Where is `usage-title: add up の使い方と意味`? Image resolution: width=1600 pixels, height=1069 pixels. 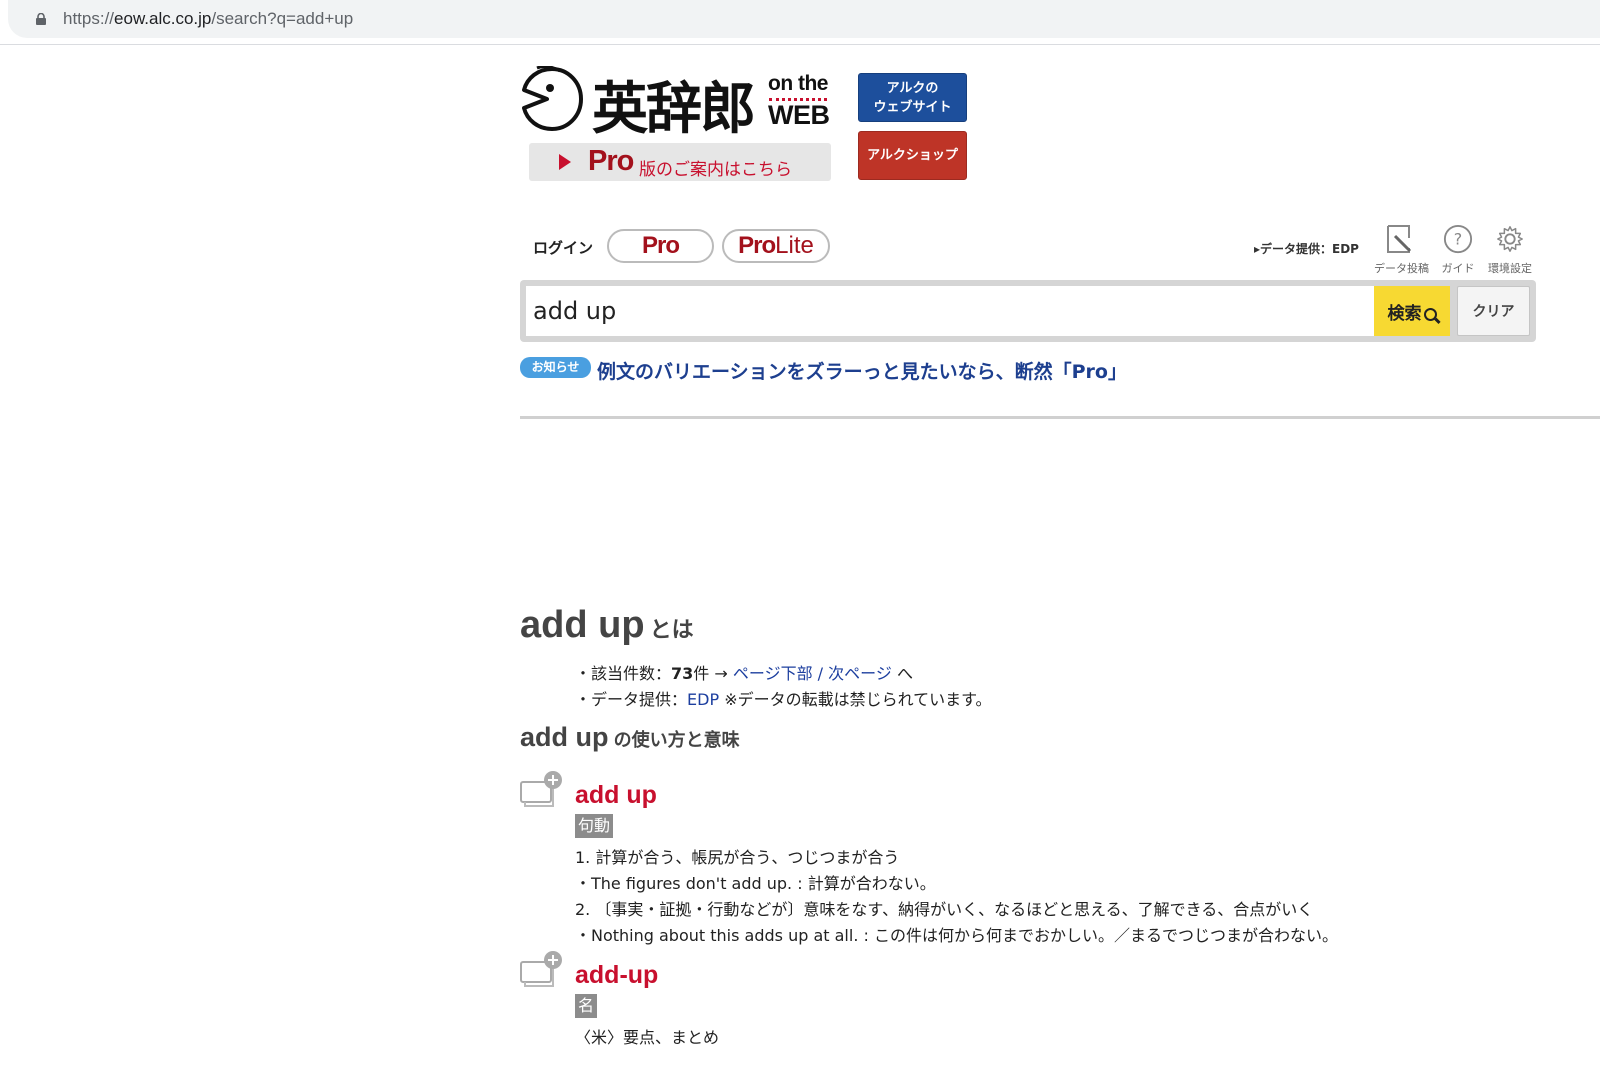 usage-title: add up の使い方と意味 is located at coordinates (630, 737).